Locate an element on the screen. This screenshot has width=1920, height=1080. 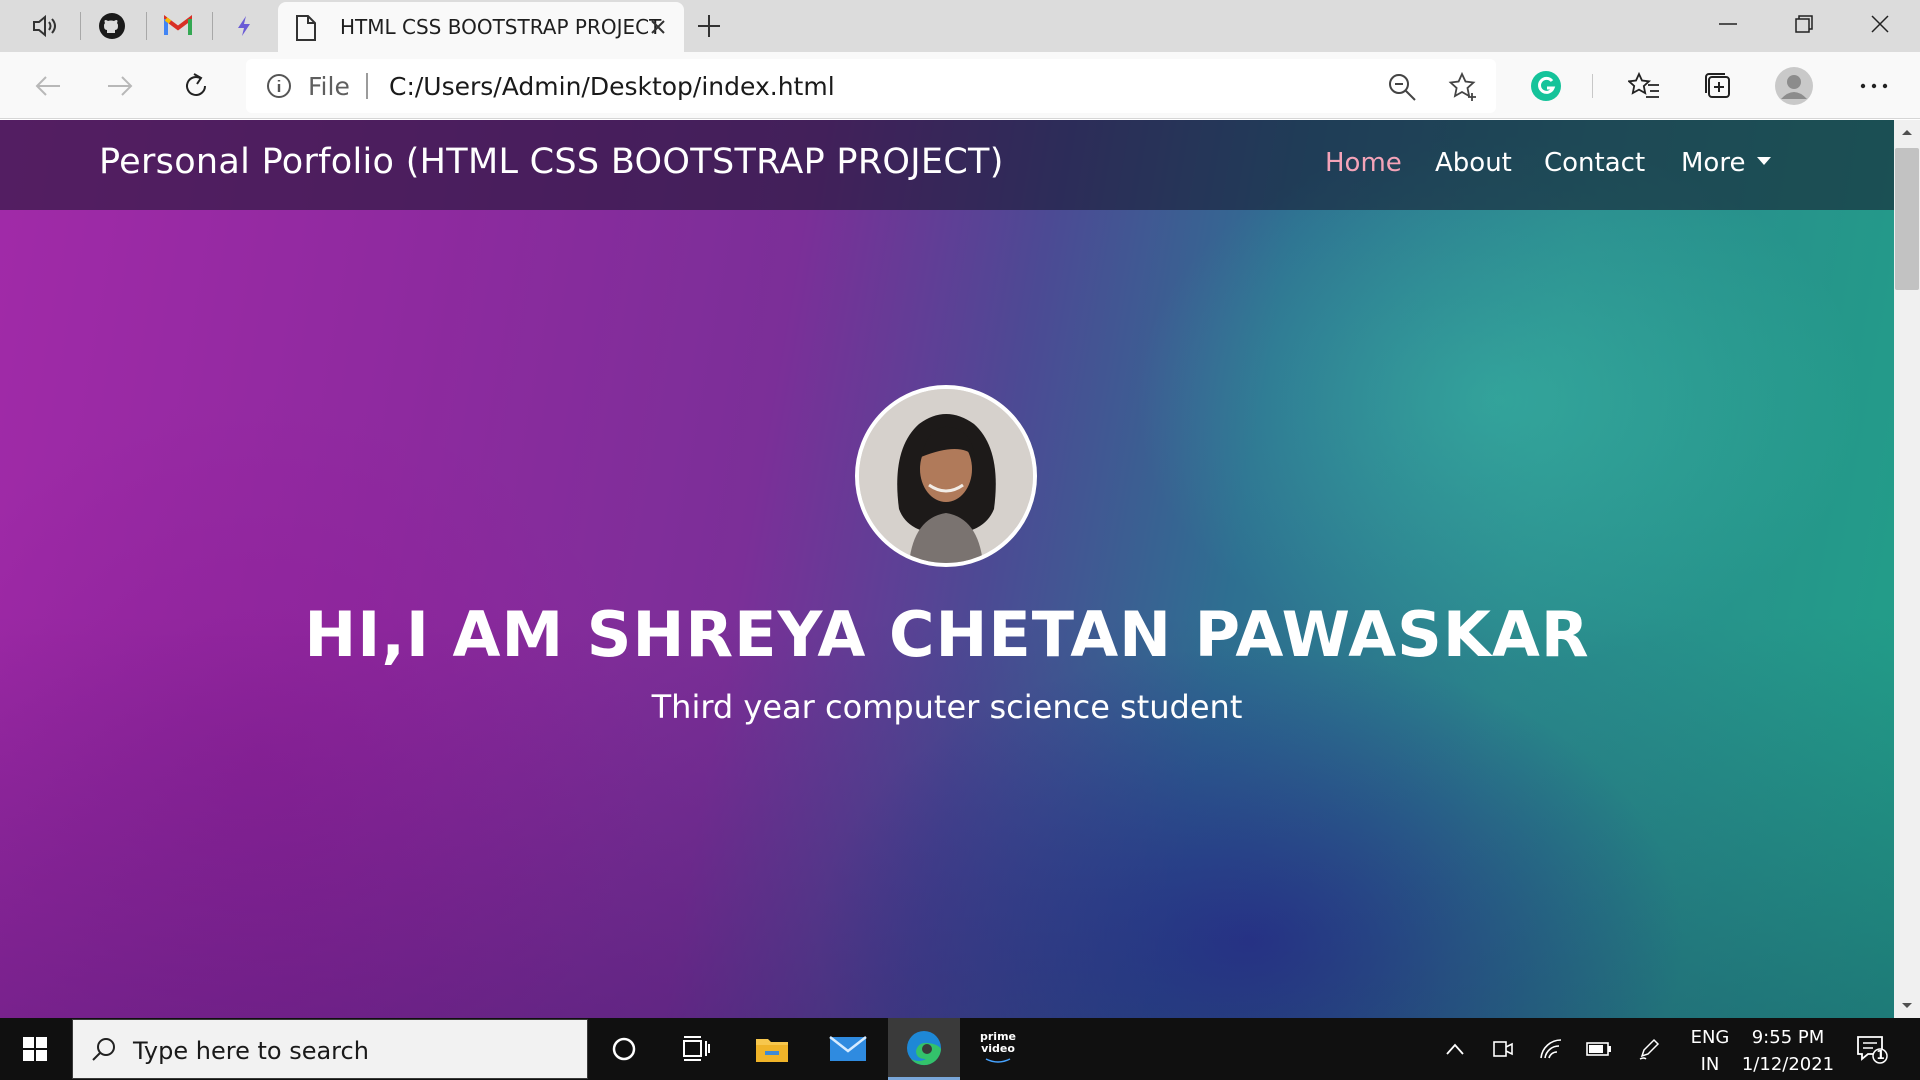
edge-taskbar-button is located at coordinates (924, 1049).